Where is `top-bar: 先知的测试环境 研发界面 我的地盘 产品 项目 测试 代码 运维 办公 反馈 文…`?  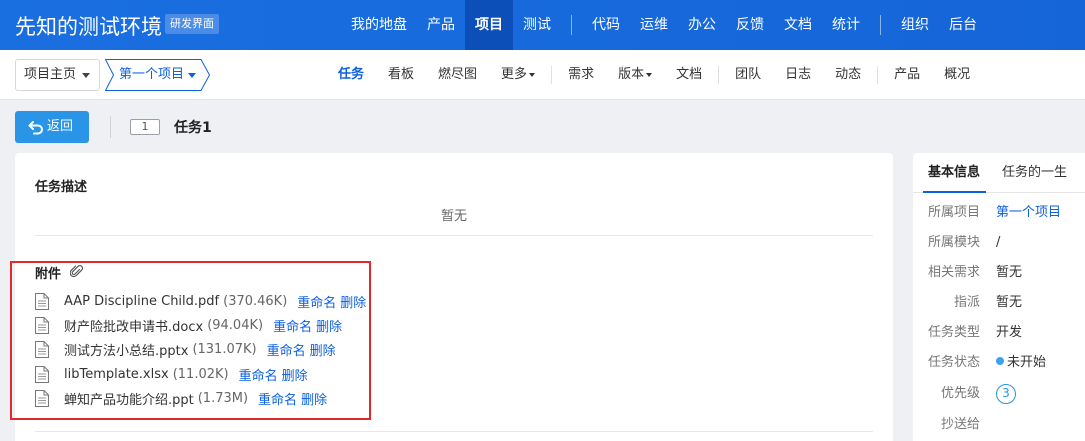 top-bar: 先知的测试环境 研发界面 我的地盘 产品 项目 测试 代码 运维 办公 反馈 文… is located at coordinates (542, 25).